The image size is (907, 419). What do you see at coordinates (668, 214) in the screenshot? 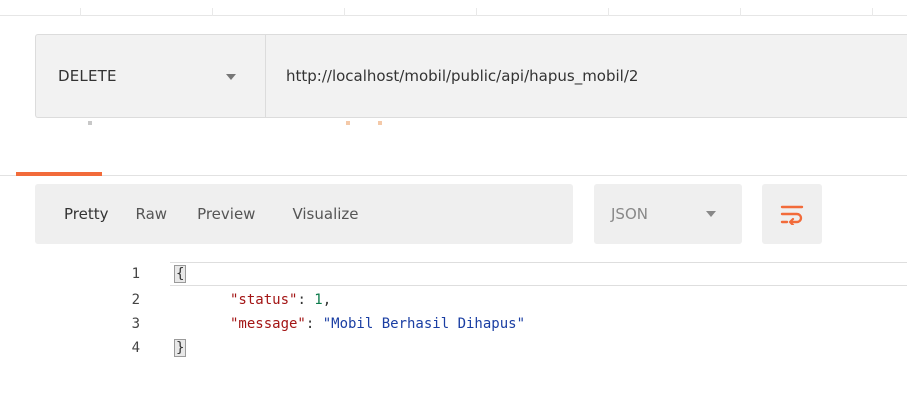
I see `format-select: JSON` at bounding box center [668, 214].